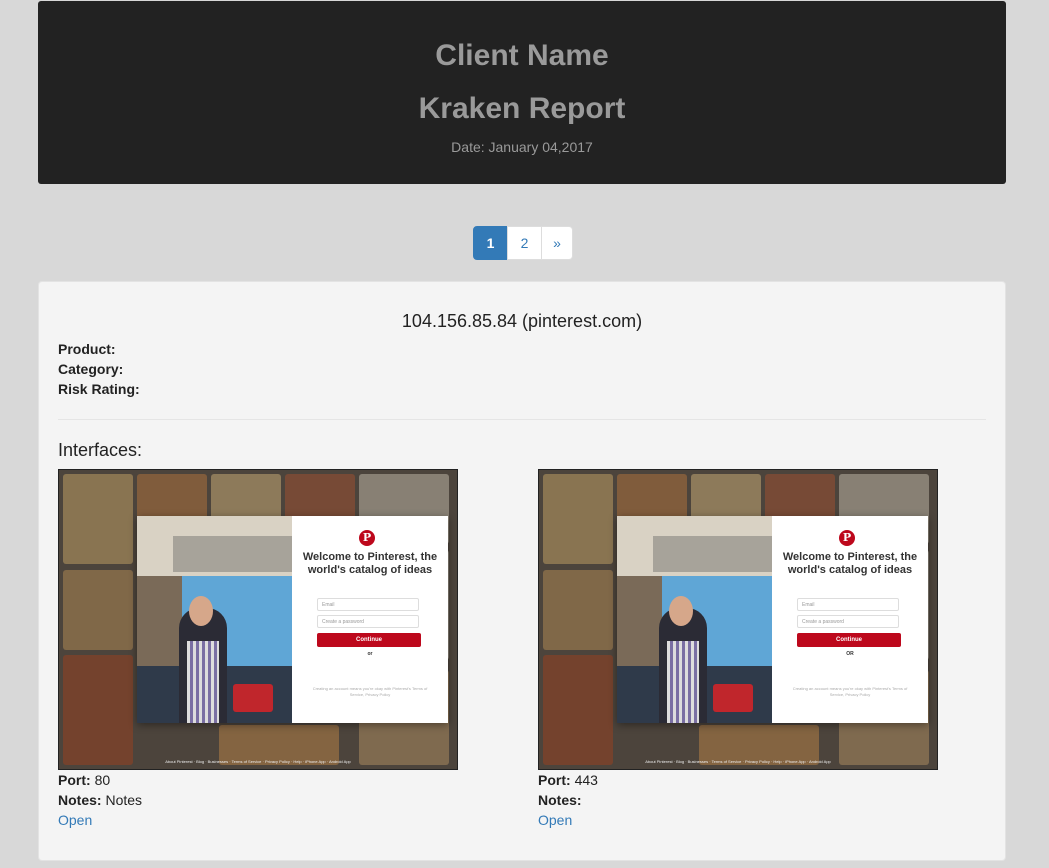 The image size is (1049, 868). What do you see at coordinates (522, 108) in the screenshot?
I see `report-title: Kraken Report` at bounding box center [522, 108].